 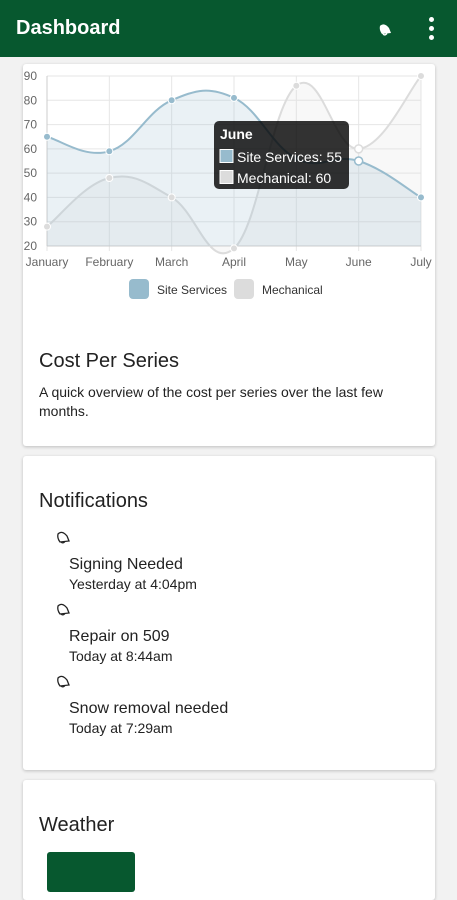 I want to click on x-tick-label: July, so click(x=420, y=262).